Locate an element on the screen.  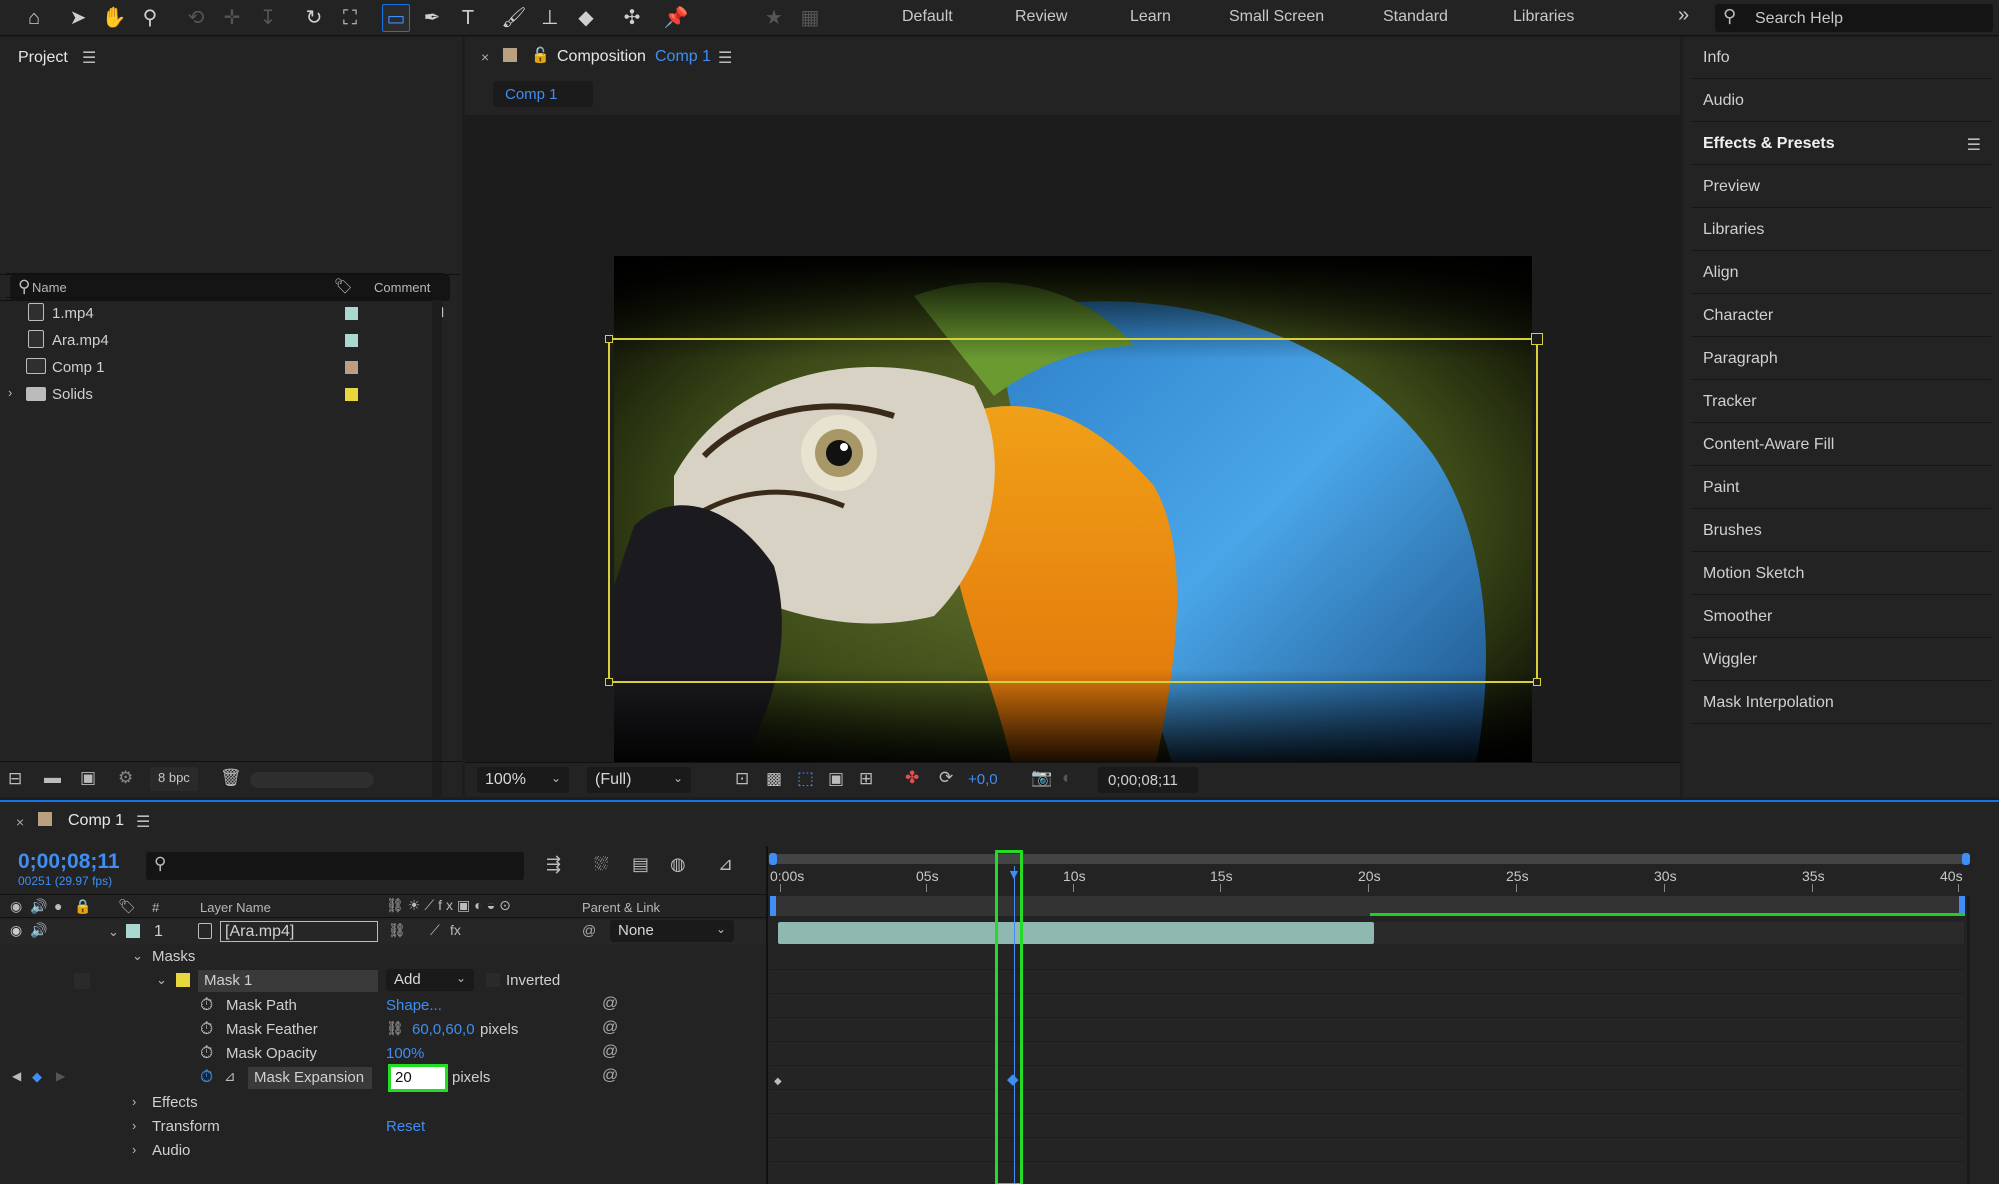
exposure-value: +0,0 is located at coordinates (983, 779).